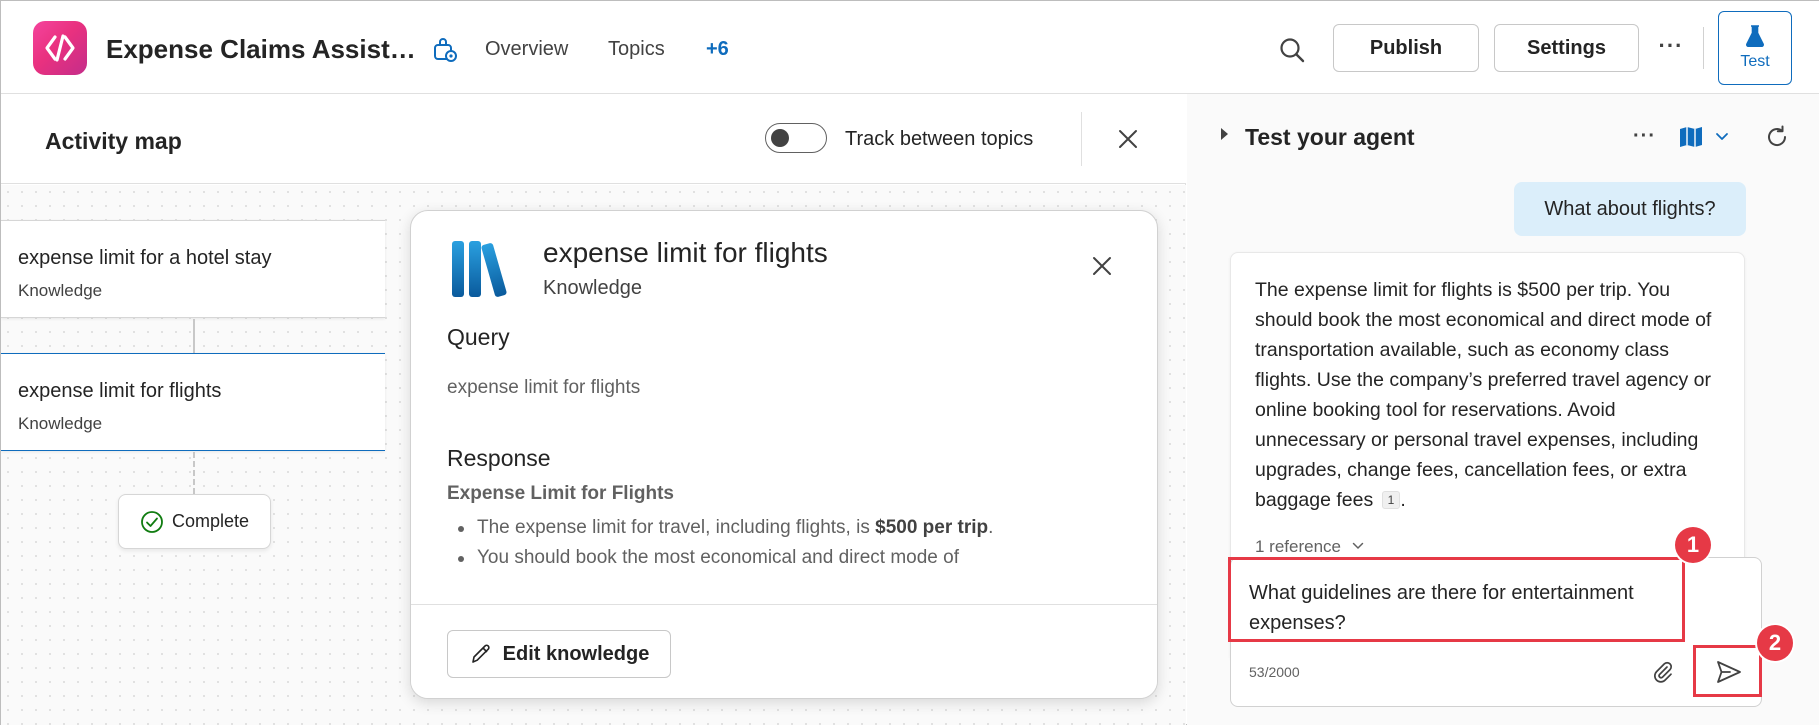  Describe the element at coordinates (1566, 48) in the screenshot. I see `settings-button: Settings` at that location.